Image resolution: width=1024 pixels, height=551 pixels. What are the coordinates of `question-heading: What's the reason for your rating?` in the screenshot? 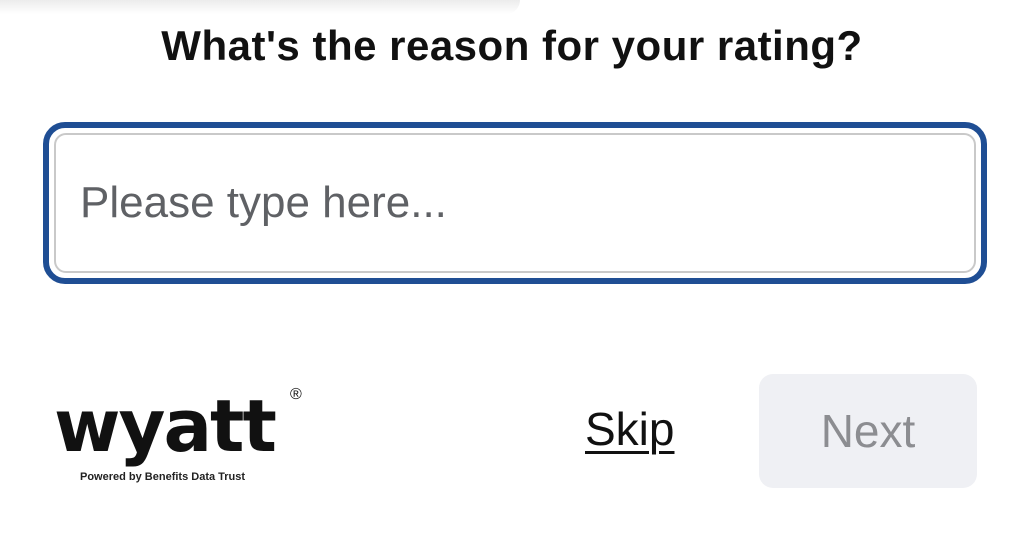 It's located at (512, 45).